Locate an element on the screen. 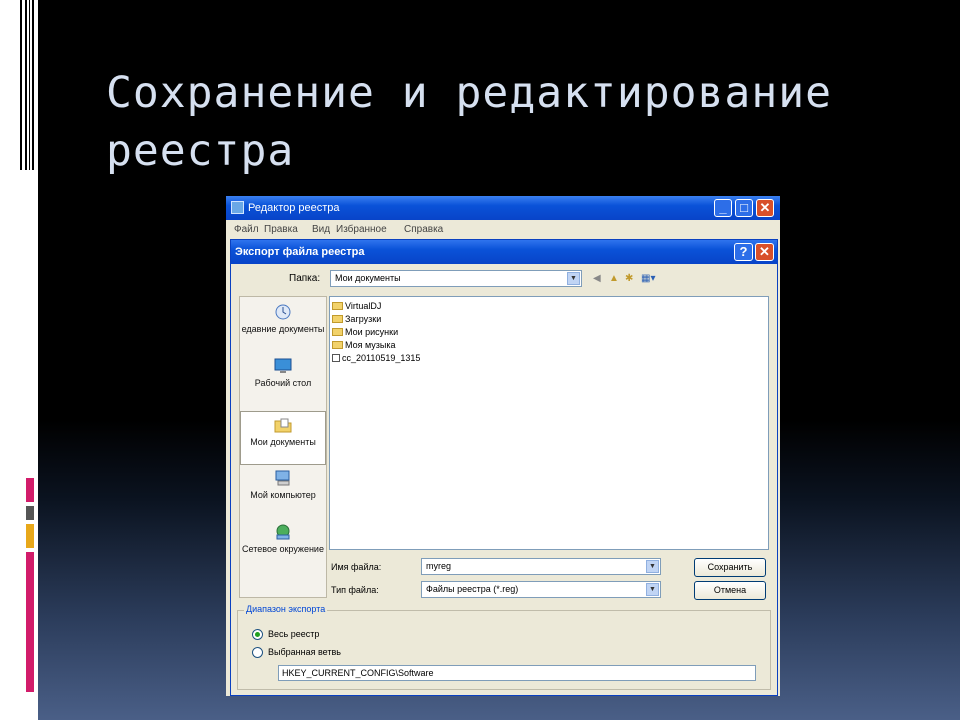 This screenshot has width=960, height=720. radio-branch-label: Выбранная ветвь is located at coordinates (304, 652).